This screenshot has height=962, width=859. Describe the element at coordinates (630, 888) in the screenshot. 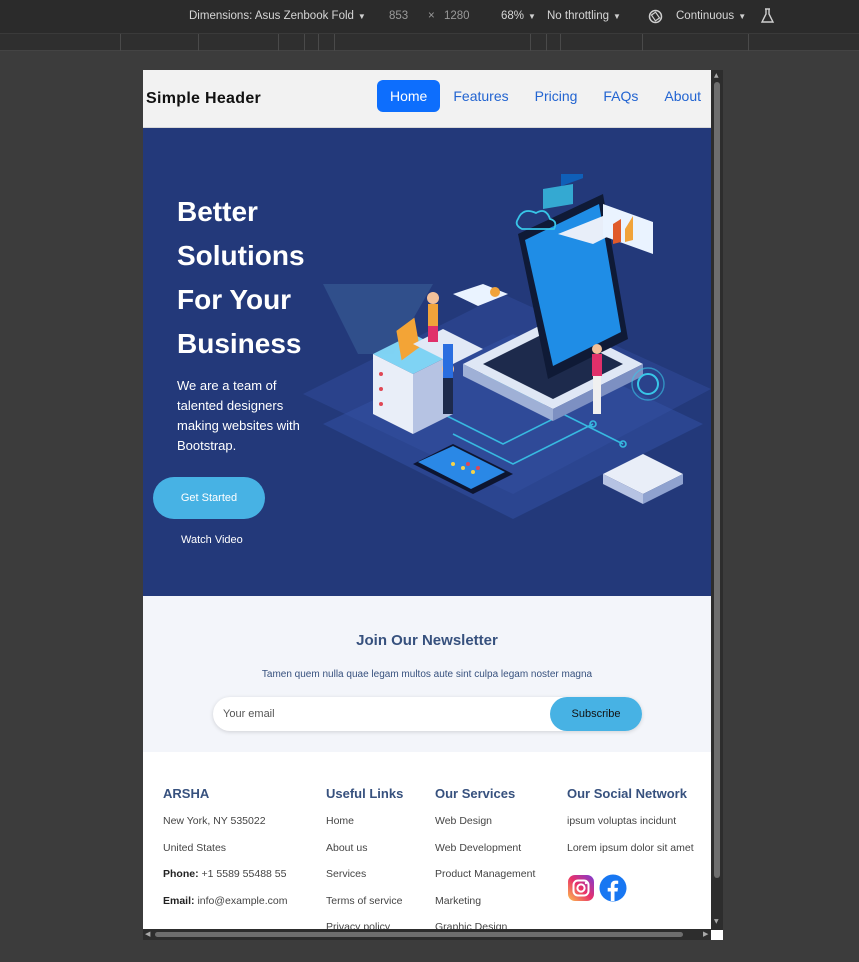

I see `social-icons` at that location.